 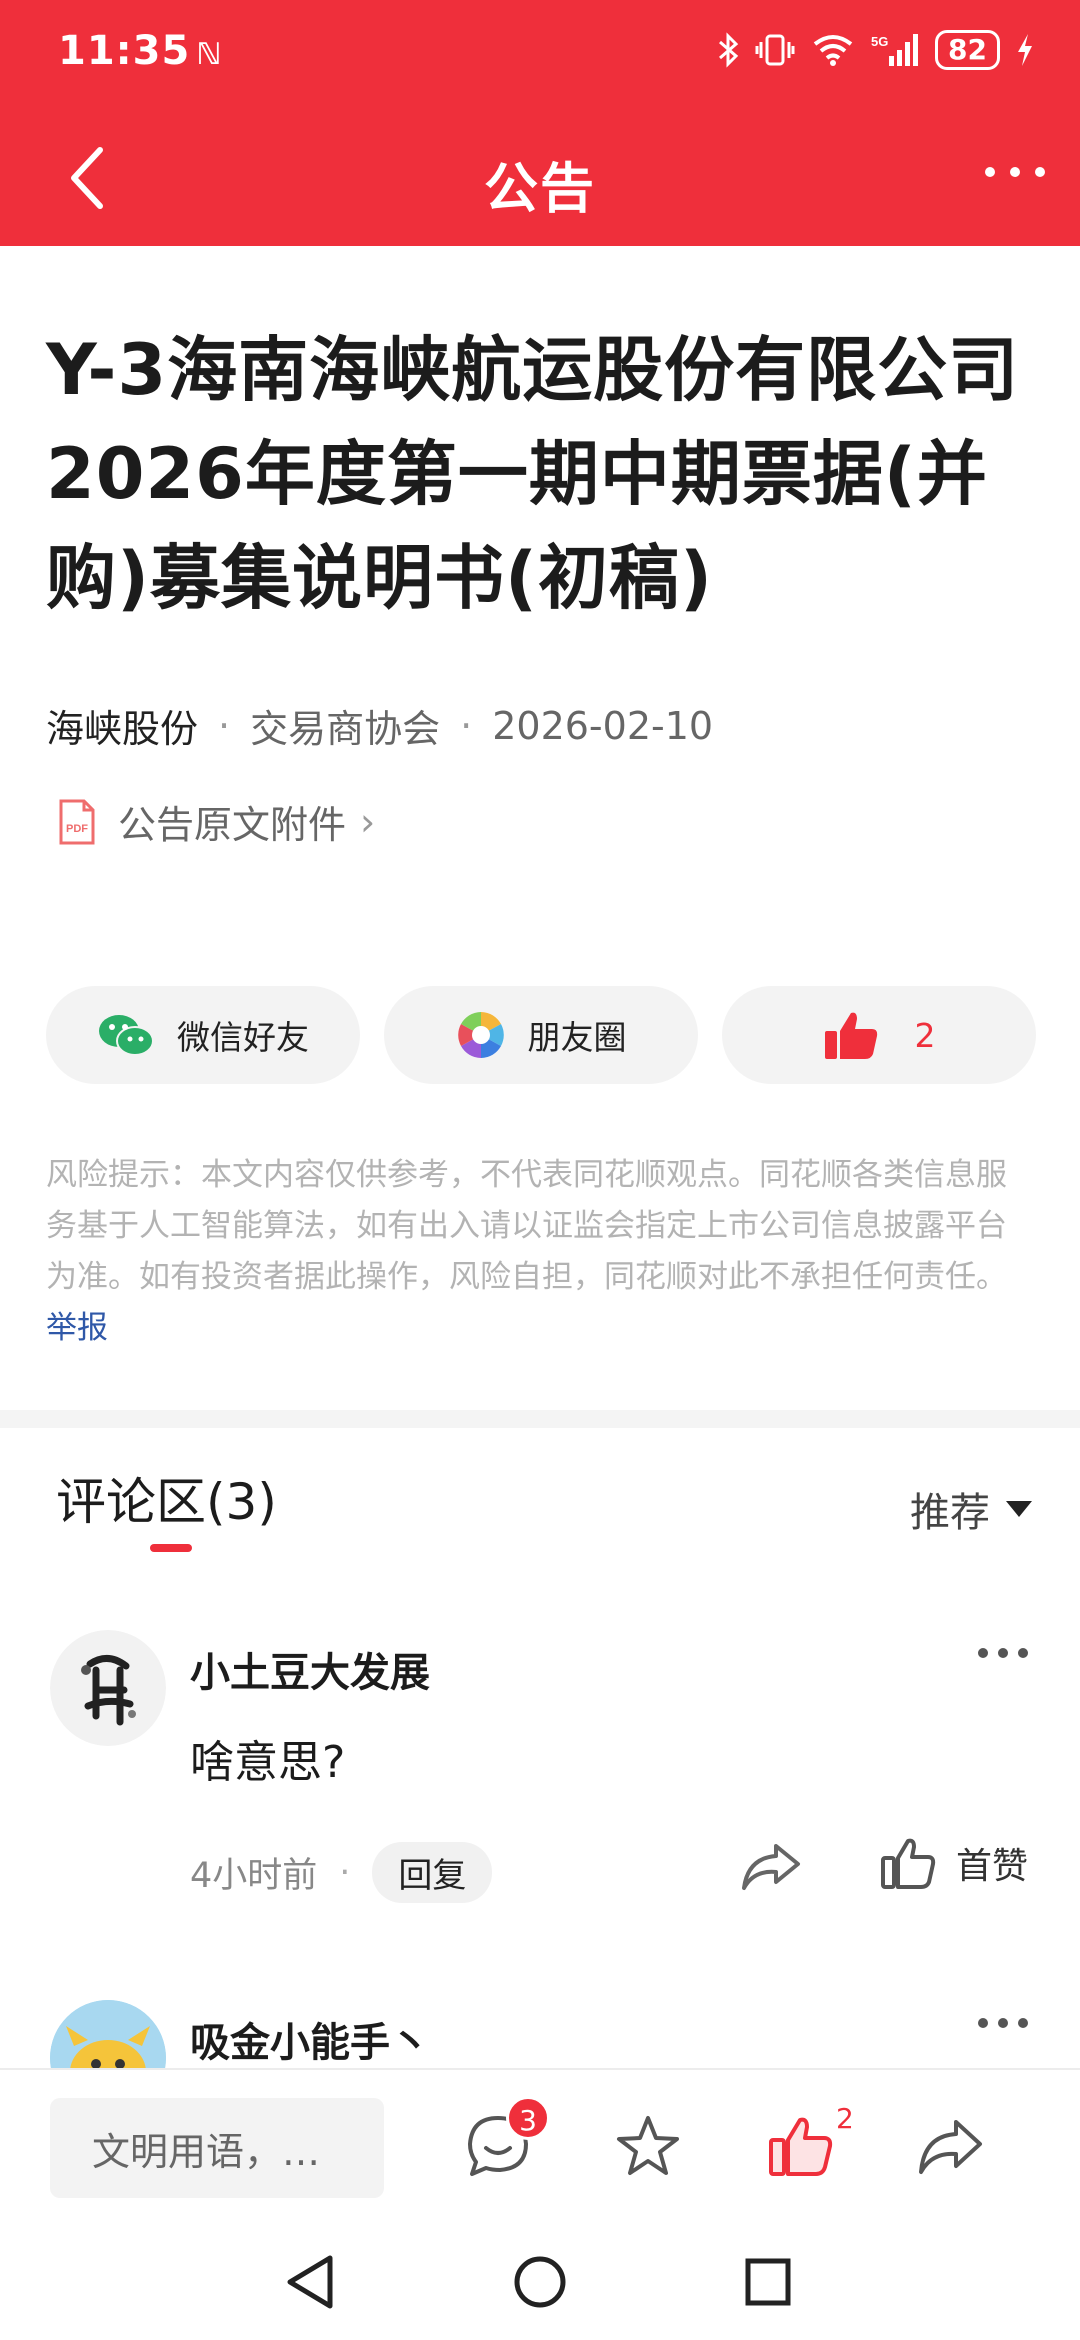 I want to click on comment-author: 小土豆大发展, so click(x=310, y=1669).